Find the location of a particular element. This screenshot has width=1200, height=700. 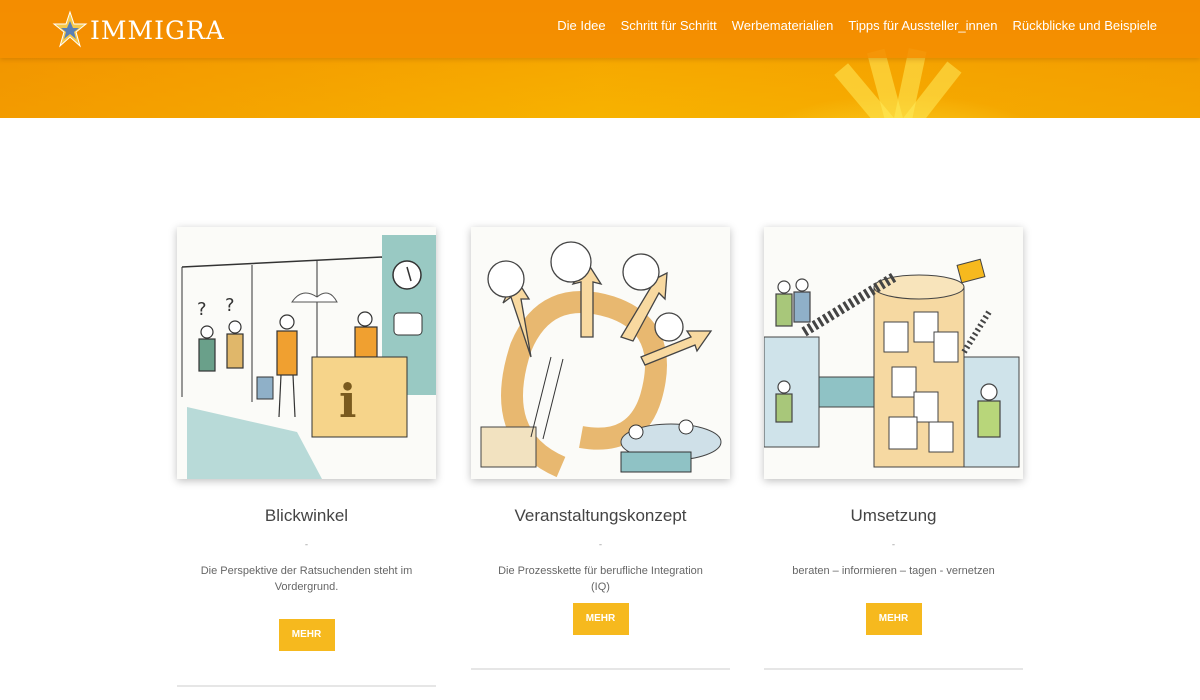

nav-die-idee: Die Idee is located at coordinates (581, 25).